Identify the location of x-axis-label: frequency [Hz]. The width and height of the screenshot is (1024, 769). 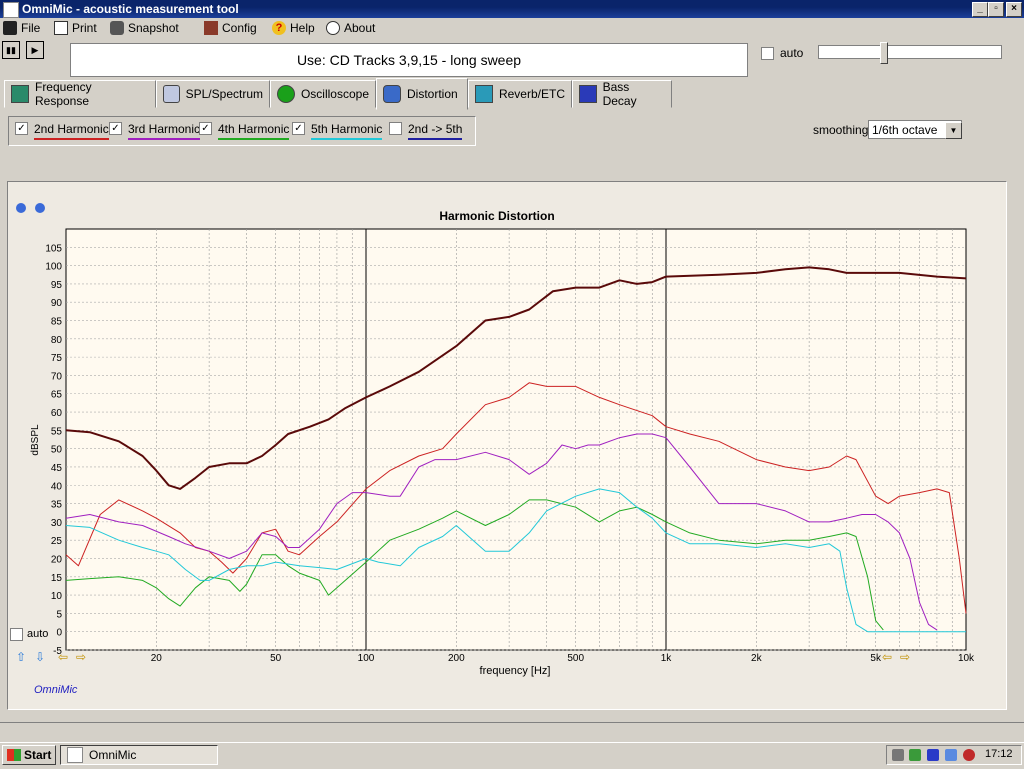
(515, 671).